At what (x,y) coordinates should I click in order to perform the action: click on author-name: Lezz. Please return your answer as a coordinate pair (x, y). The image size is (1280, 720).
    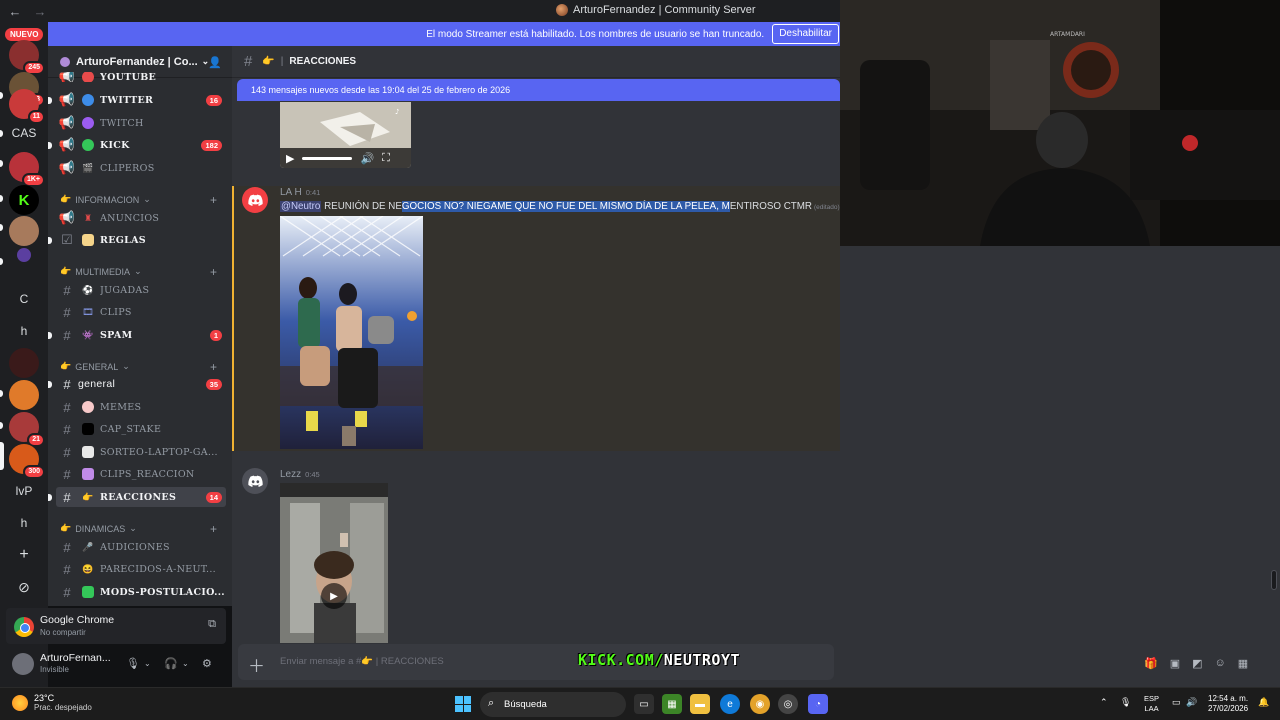
    Looking at the image, I should click on (290, 474).